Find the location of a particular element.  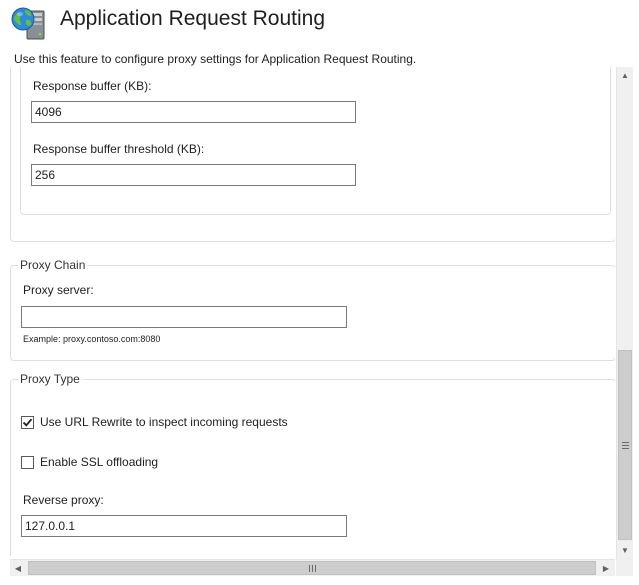

scrollbar-corner is located at coordinates (624, 567).